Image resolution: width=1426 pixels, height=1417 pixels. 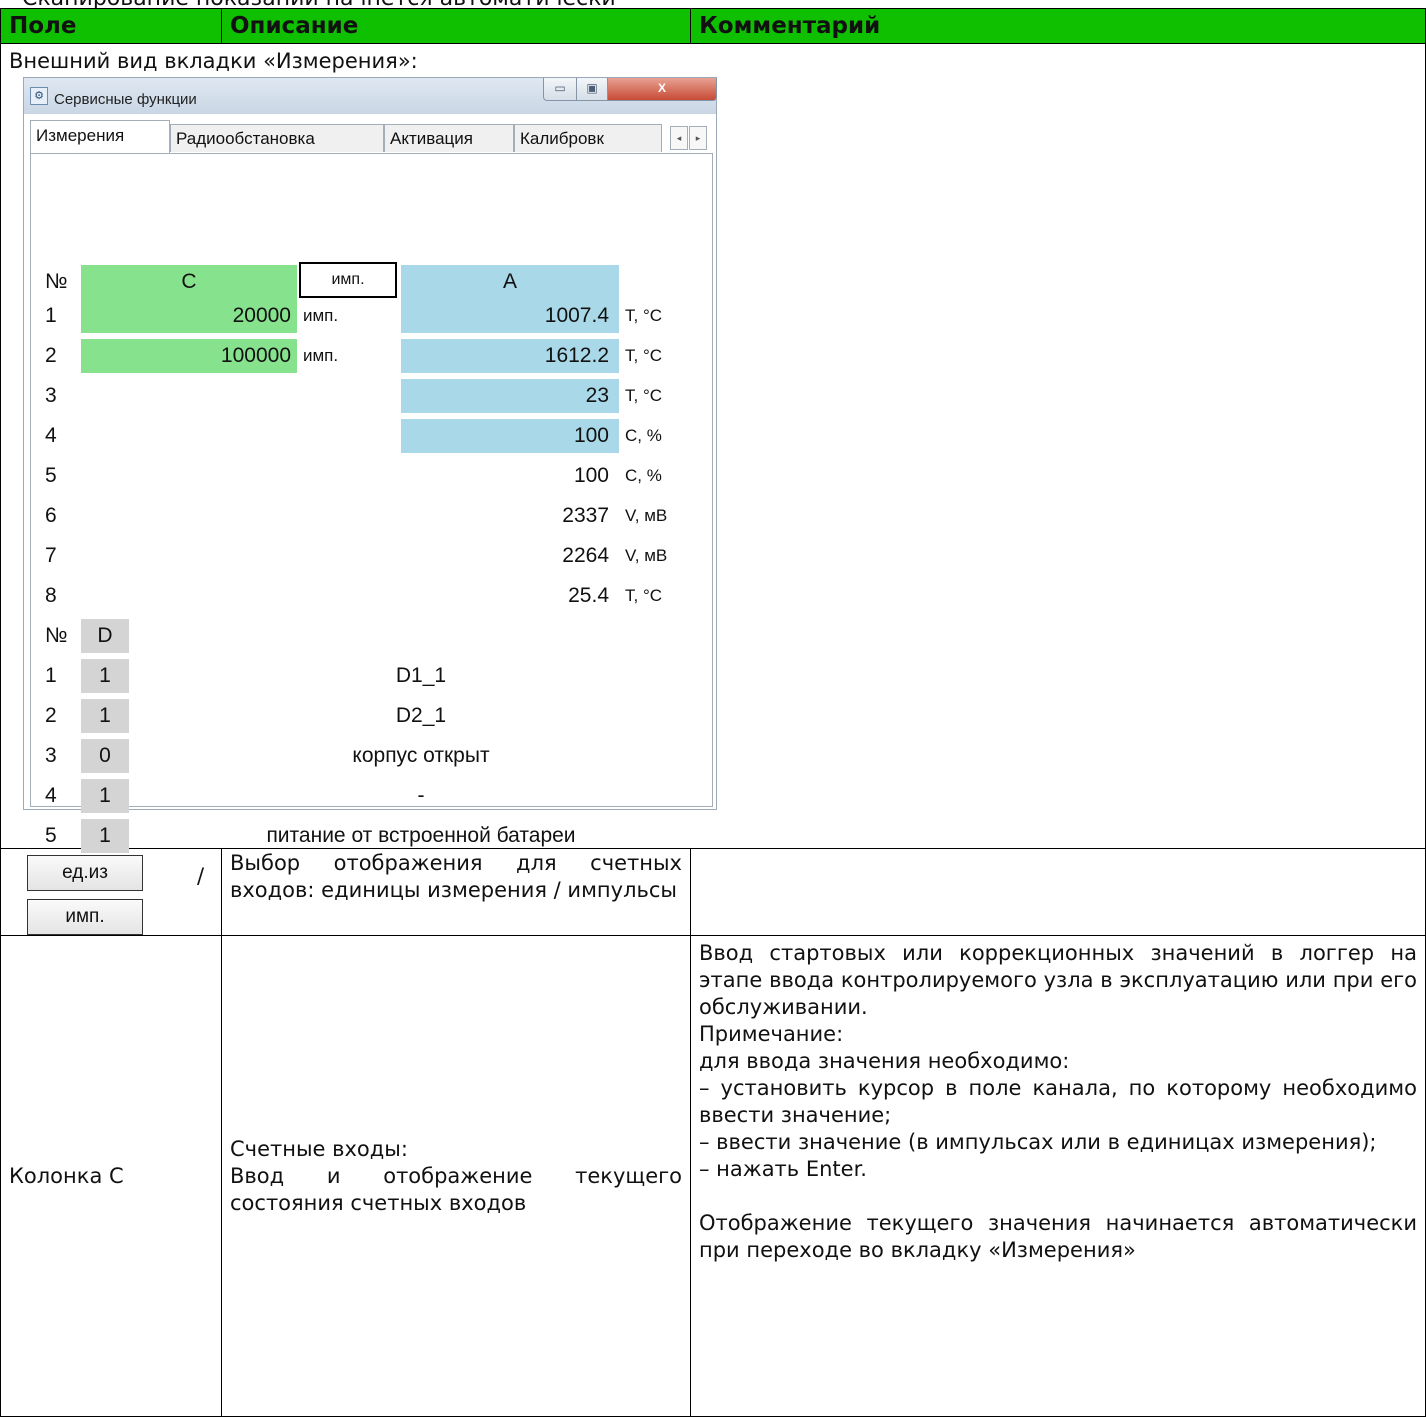 I want to click on description-line: Счетные входы:, so click(x=319, y=1148).